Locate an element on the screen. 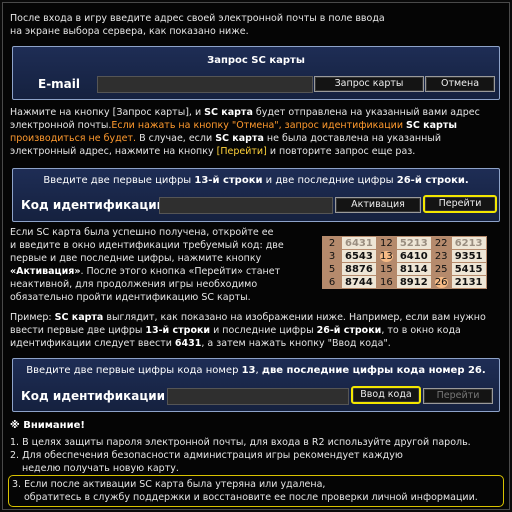  email-input is located at coordinates (205, 84).